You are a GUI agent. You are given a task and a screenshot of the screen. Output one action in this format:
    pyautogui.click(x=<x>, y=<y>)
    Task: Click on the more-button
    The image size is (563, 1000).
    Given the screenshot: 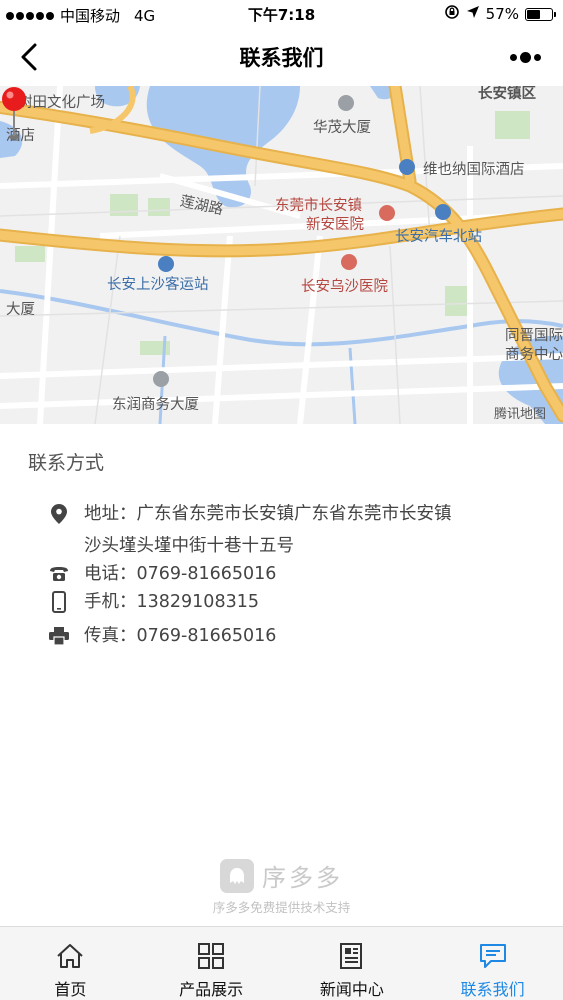 What is the action you would take?
    pyautogui.click(x=525, y=57)
    